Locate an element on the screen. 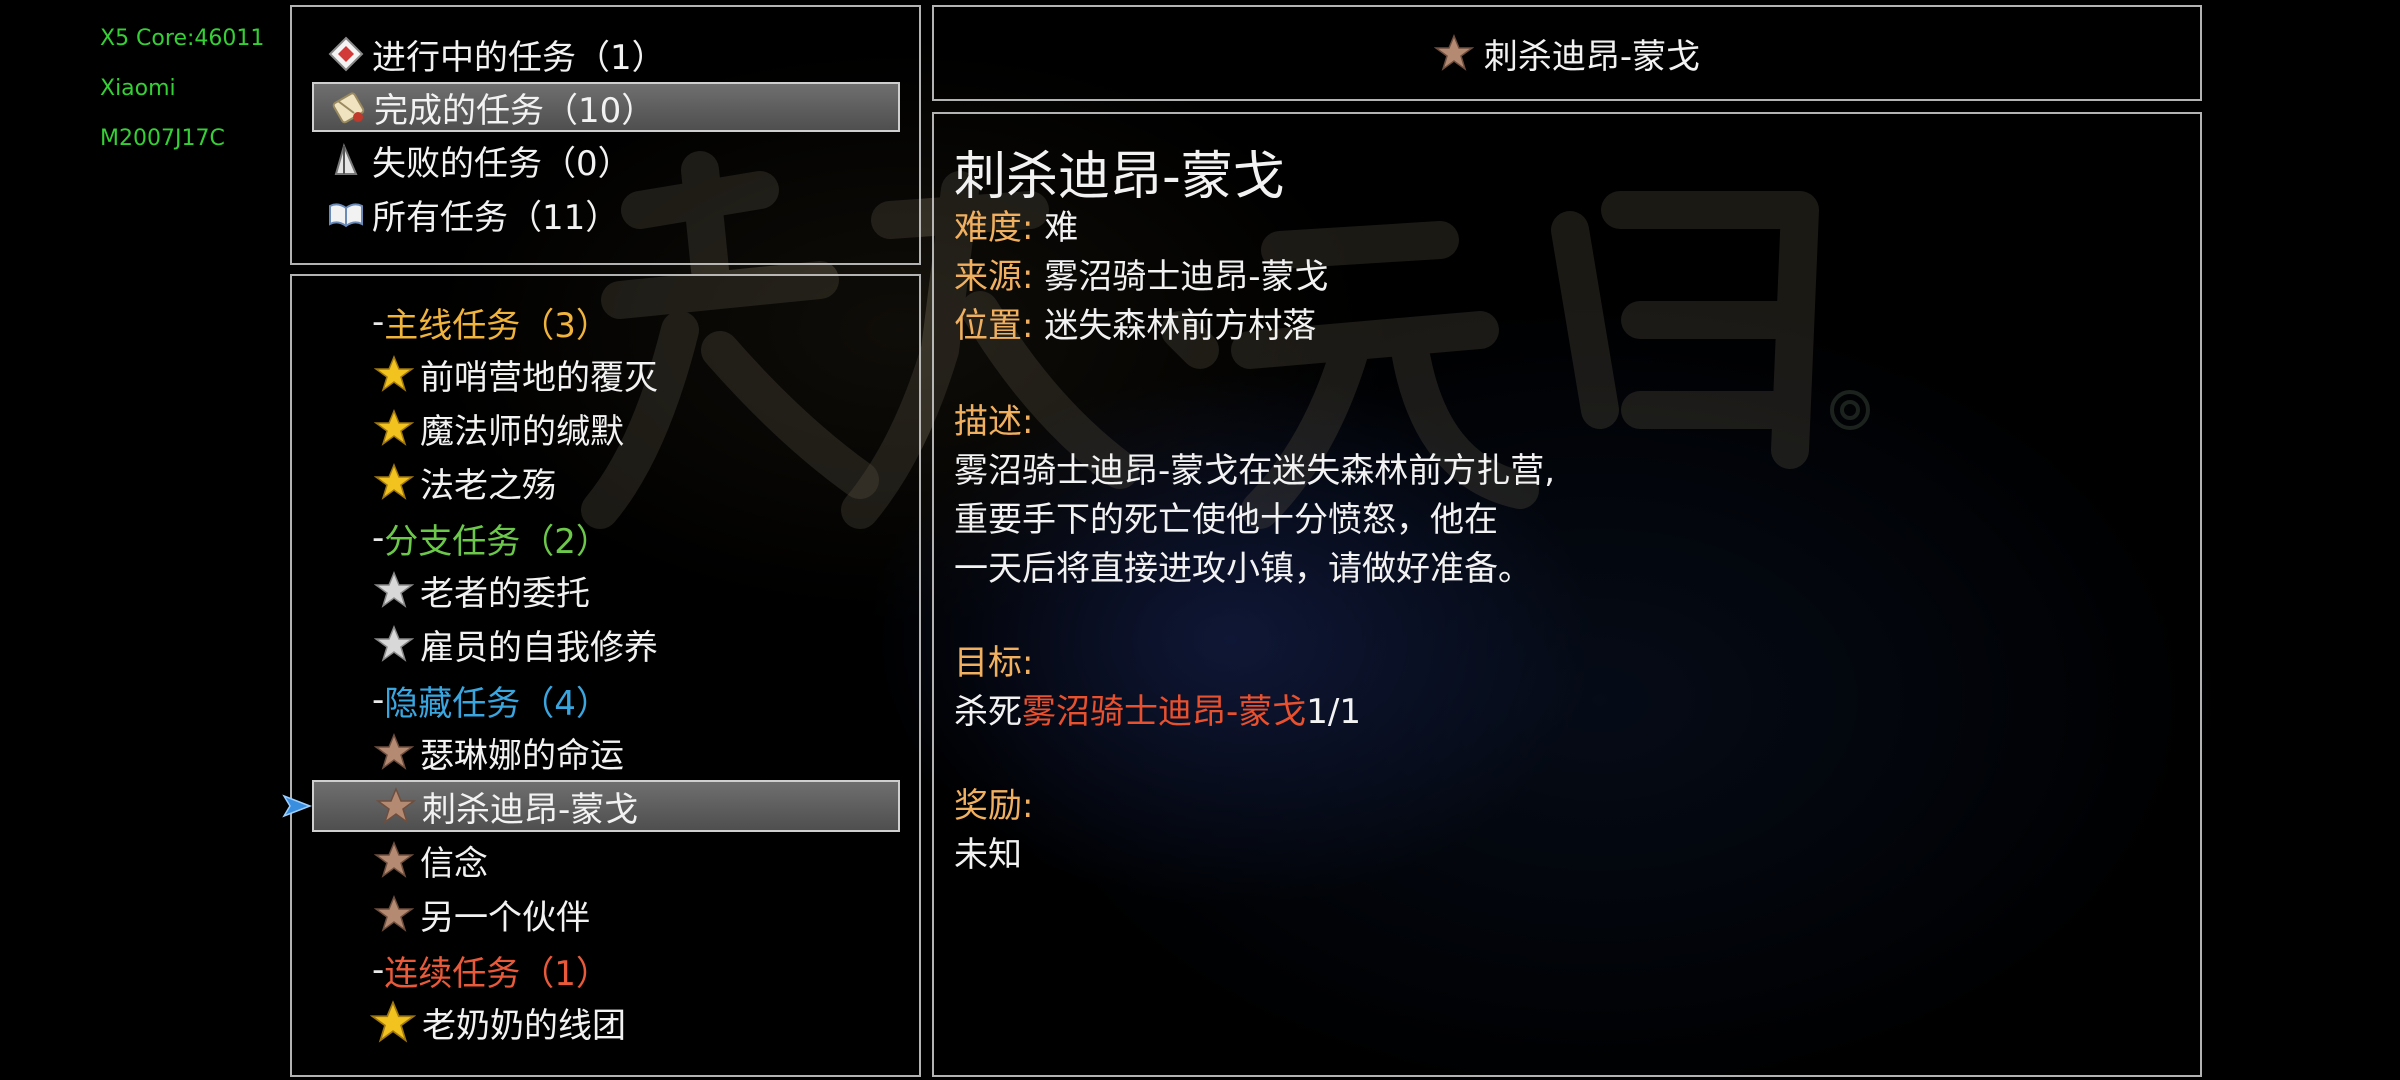 This screenshot has width=2400, height=1080. detail-title: 刺杀迪昂-蒙戈 is located at coordinates (1119, 177).